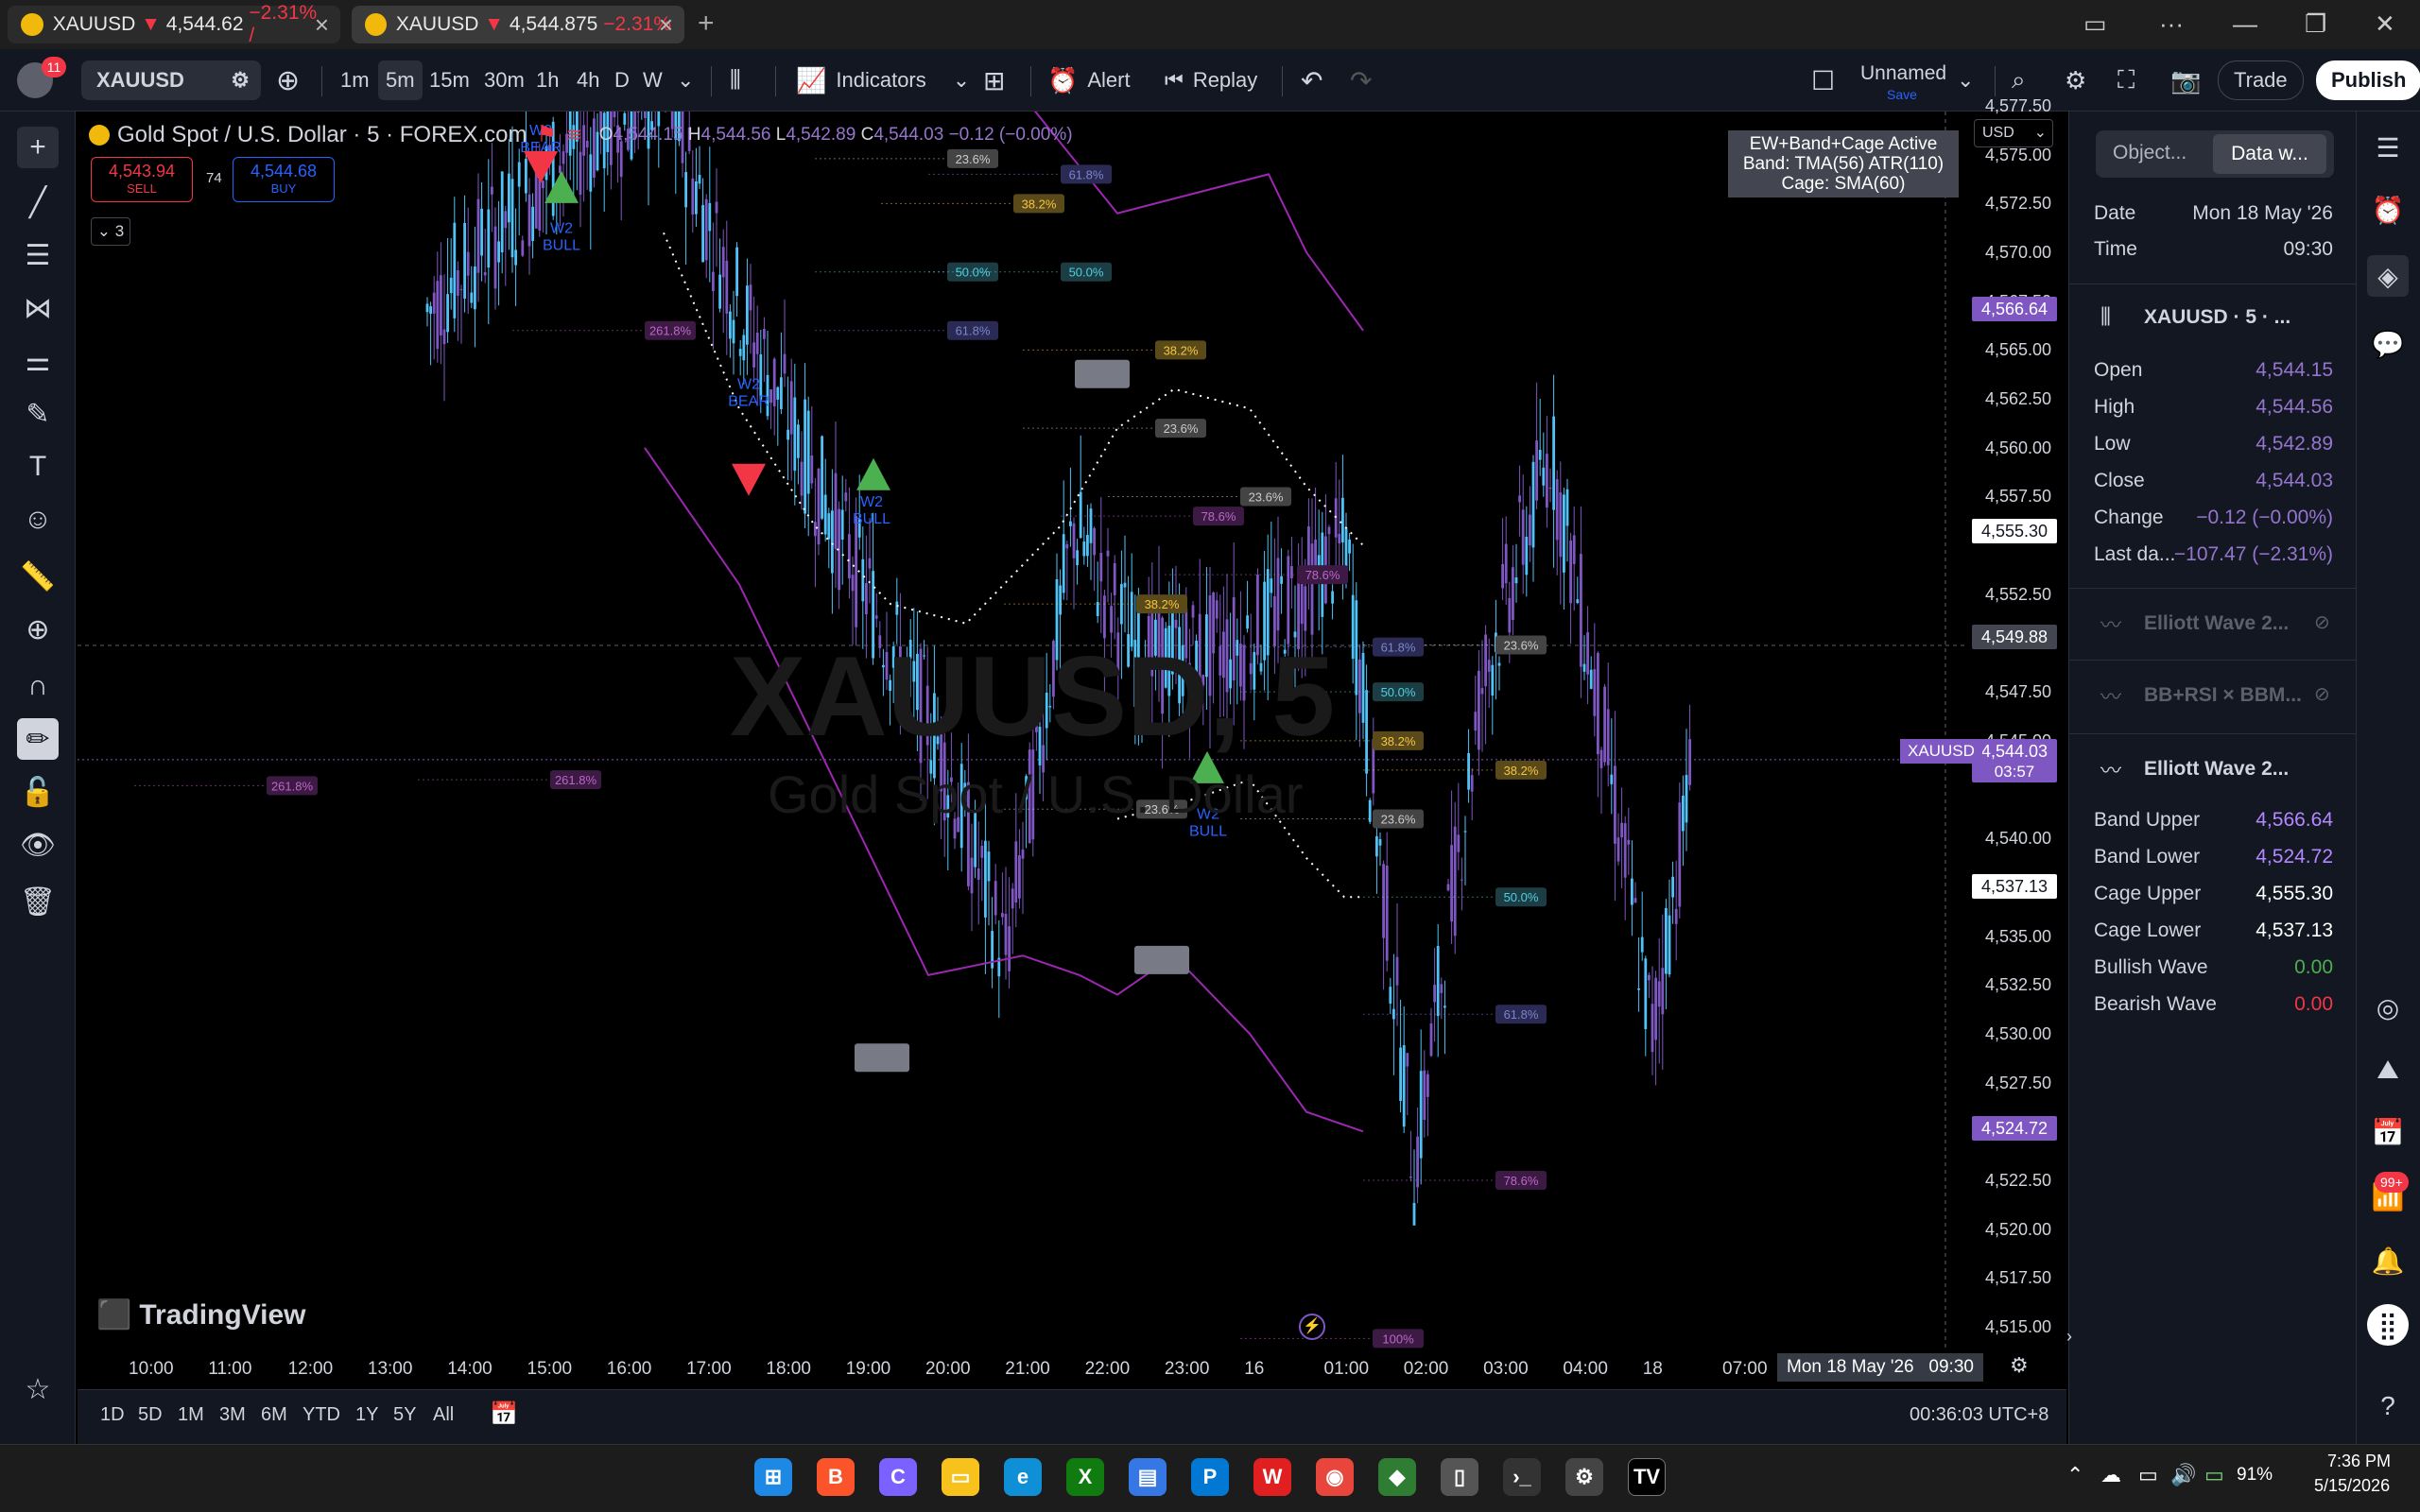 Image resolution: width=2420 pixels, height=1512 pixels. I want to click on templates-icon: ⊞, so click(994, 80).